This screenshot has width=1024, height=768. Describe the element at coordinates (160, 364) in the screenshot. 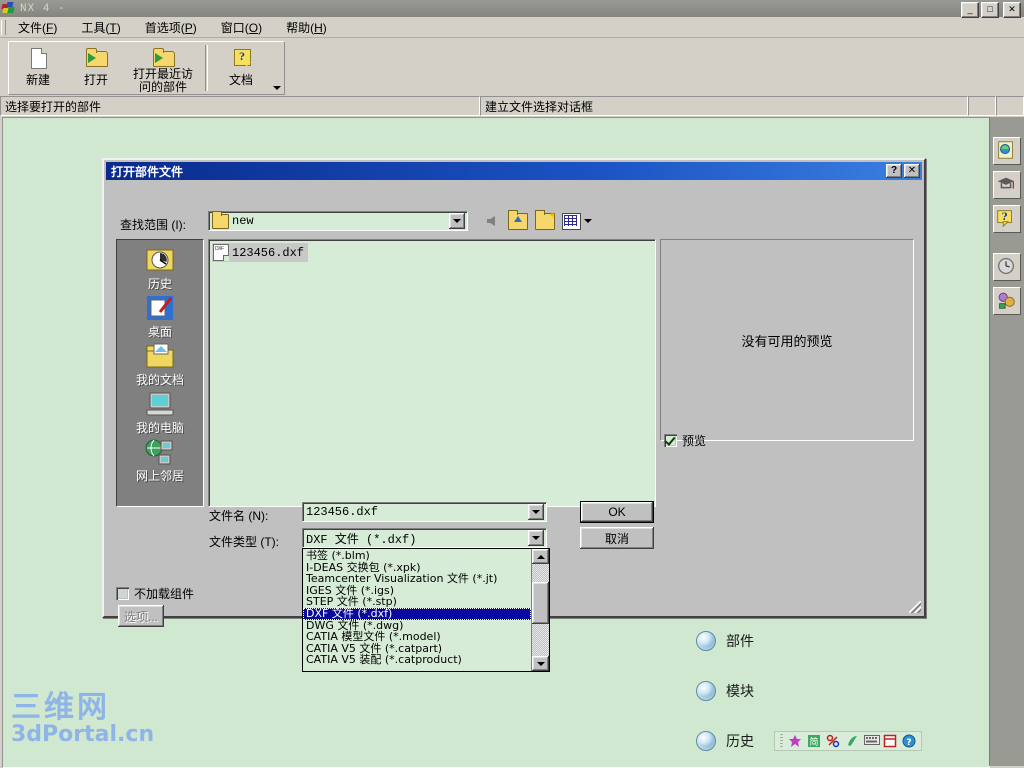

I see `place-my-documents: 我的文档` at that location.